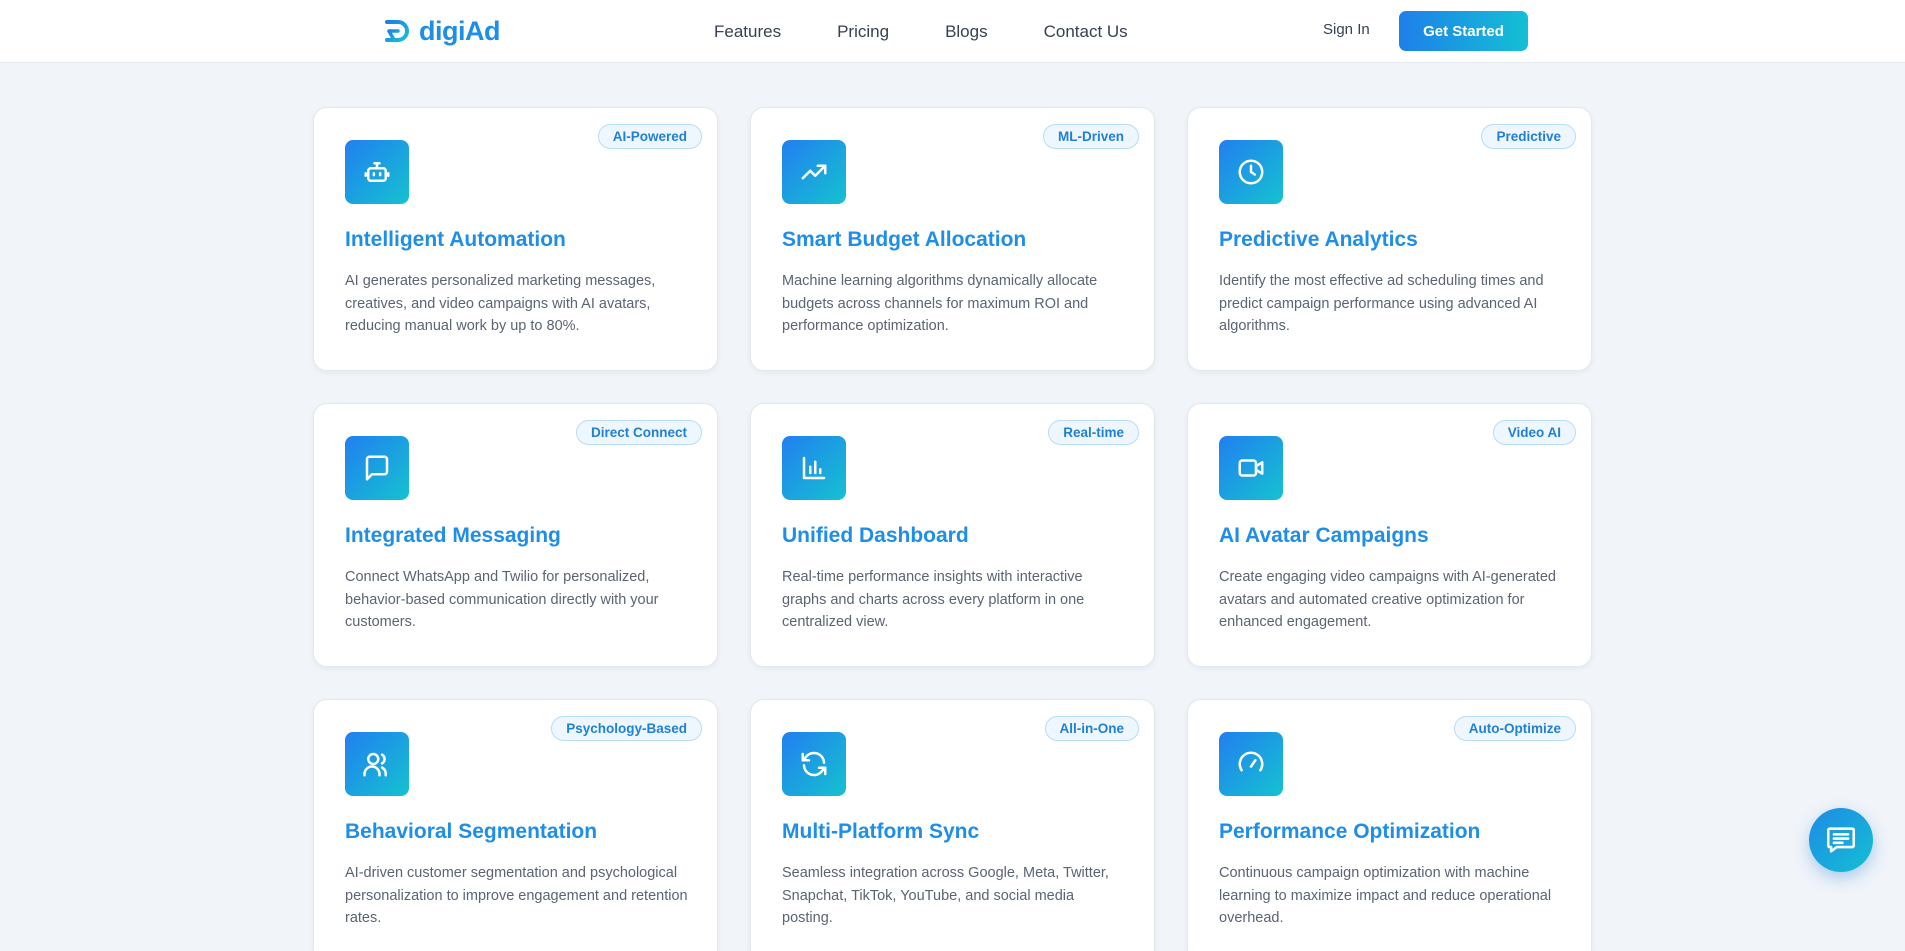 The height and width of the screenshot is (951, 1905). What do you see at coordinates (1463, 31) in the screenshot?
I see `get-started-button: Get Started` at bounding box center [1463, 31].